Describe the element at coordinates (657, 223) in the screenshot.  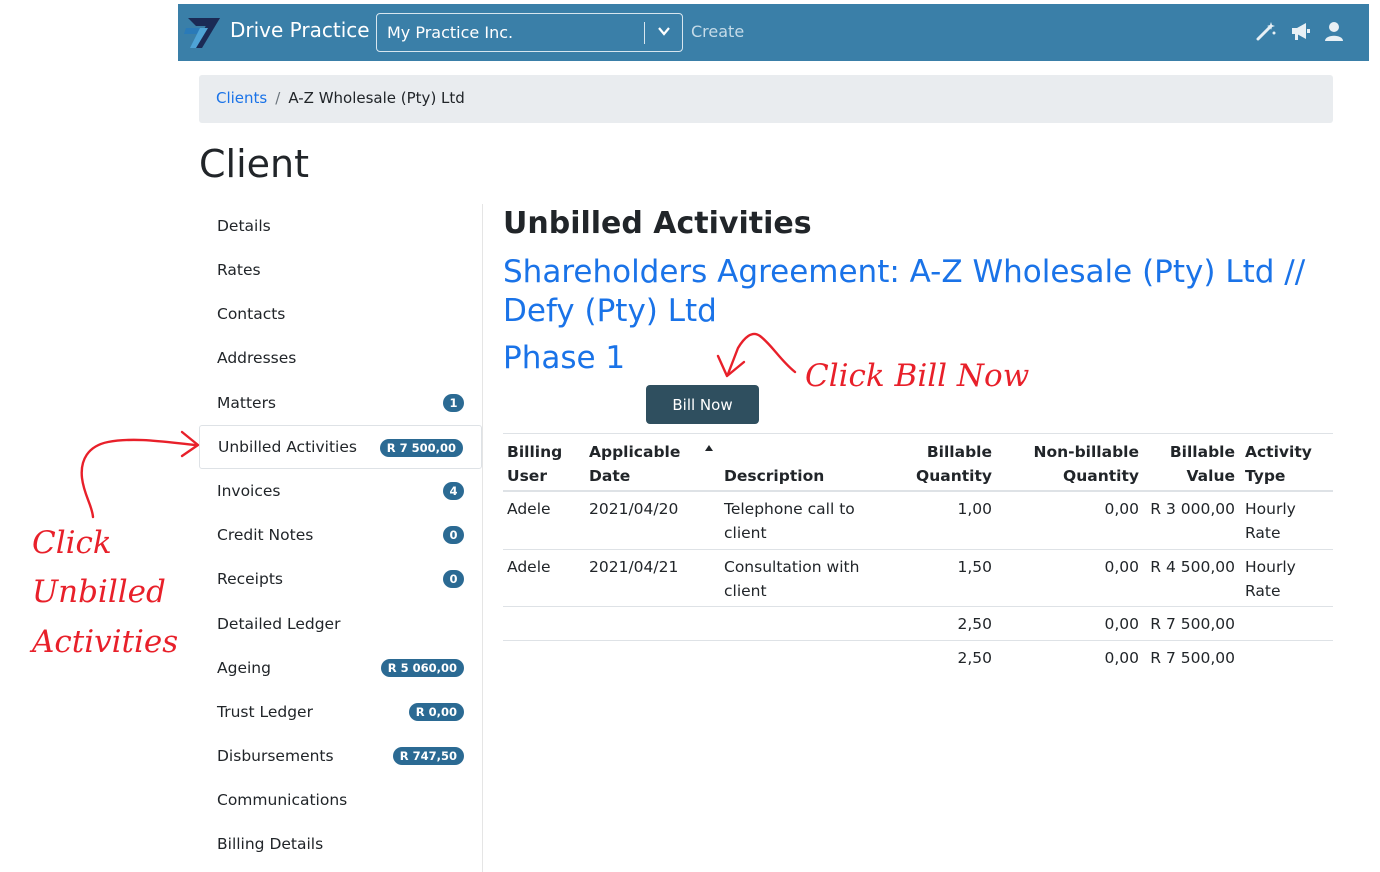
I see `section-title: Unbilled Activities` at that location.